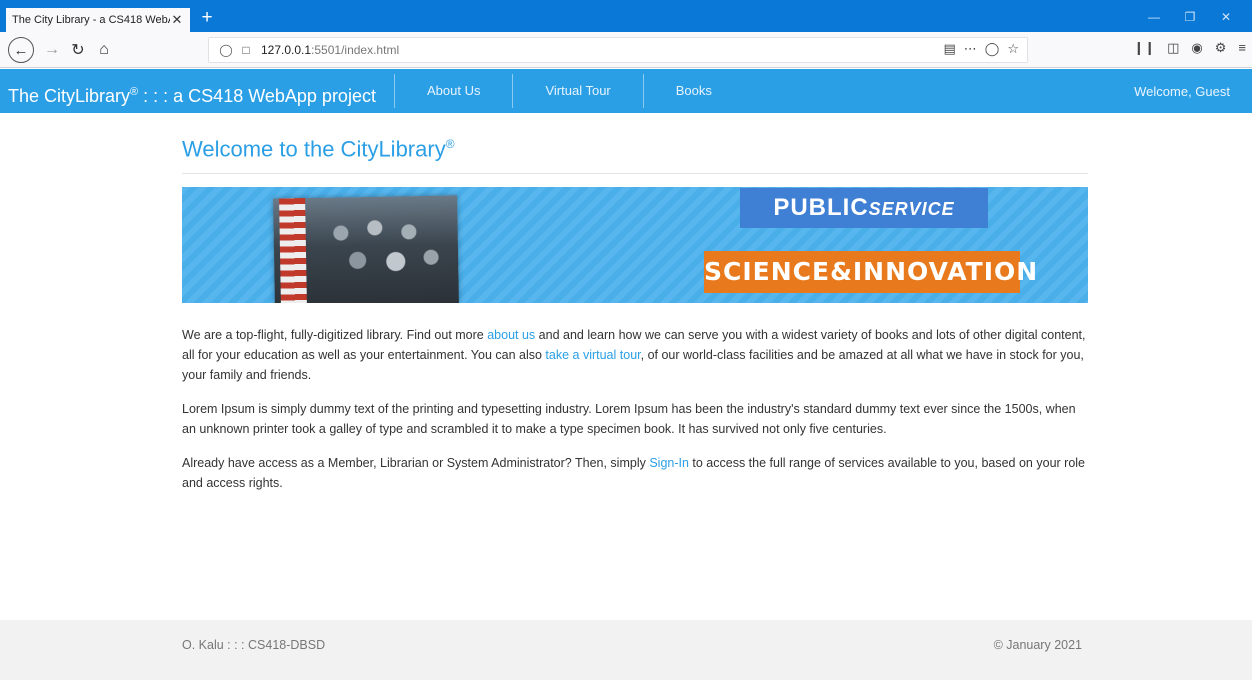 This screenshot has width=1252, height=680. What do you see at coordinates (992, 49) in the screenshot?
I see `pocket-icon: ◯` at bounding box center [992, 49].